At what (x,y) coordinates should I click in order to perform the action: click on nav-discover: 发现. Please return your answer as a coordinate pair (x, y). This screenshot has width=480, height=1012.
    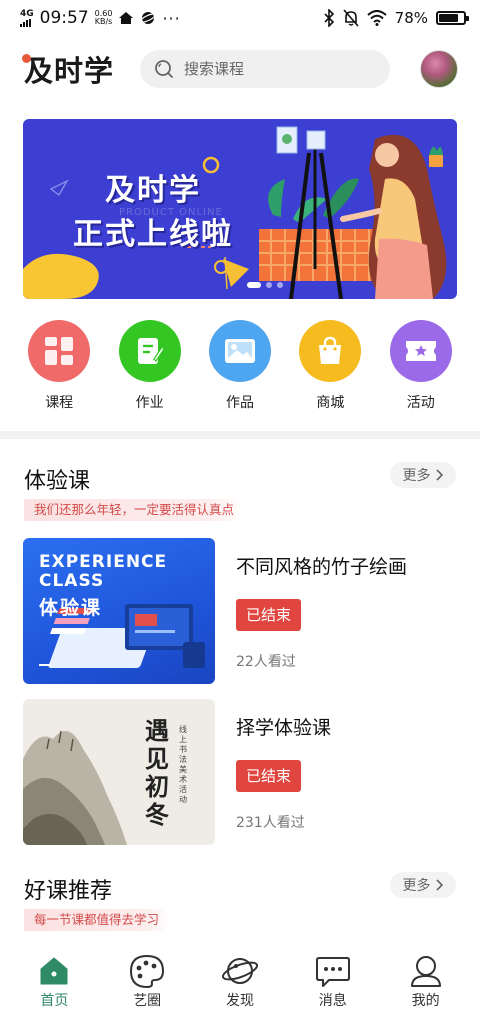
    Looking at the image, I should click on (240, 982).